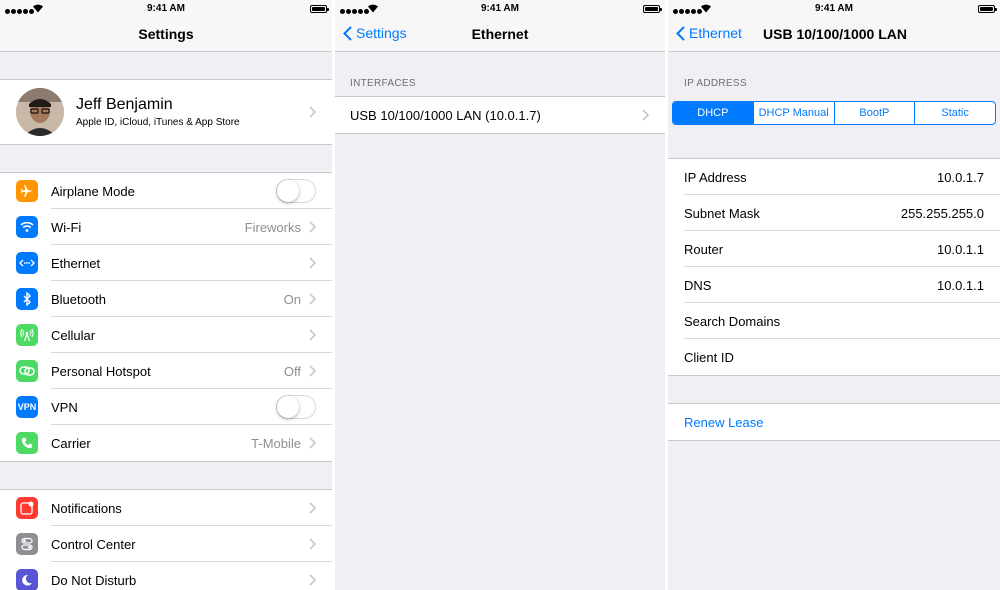 Image resolution: width=1000 pixels, height=590 pixels. Describe the element at coordinates (94, 580) in the screenshot. I see `row-label: Do Not Disturb` at that location.